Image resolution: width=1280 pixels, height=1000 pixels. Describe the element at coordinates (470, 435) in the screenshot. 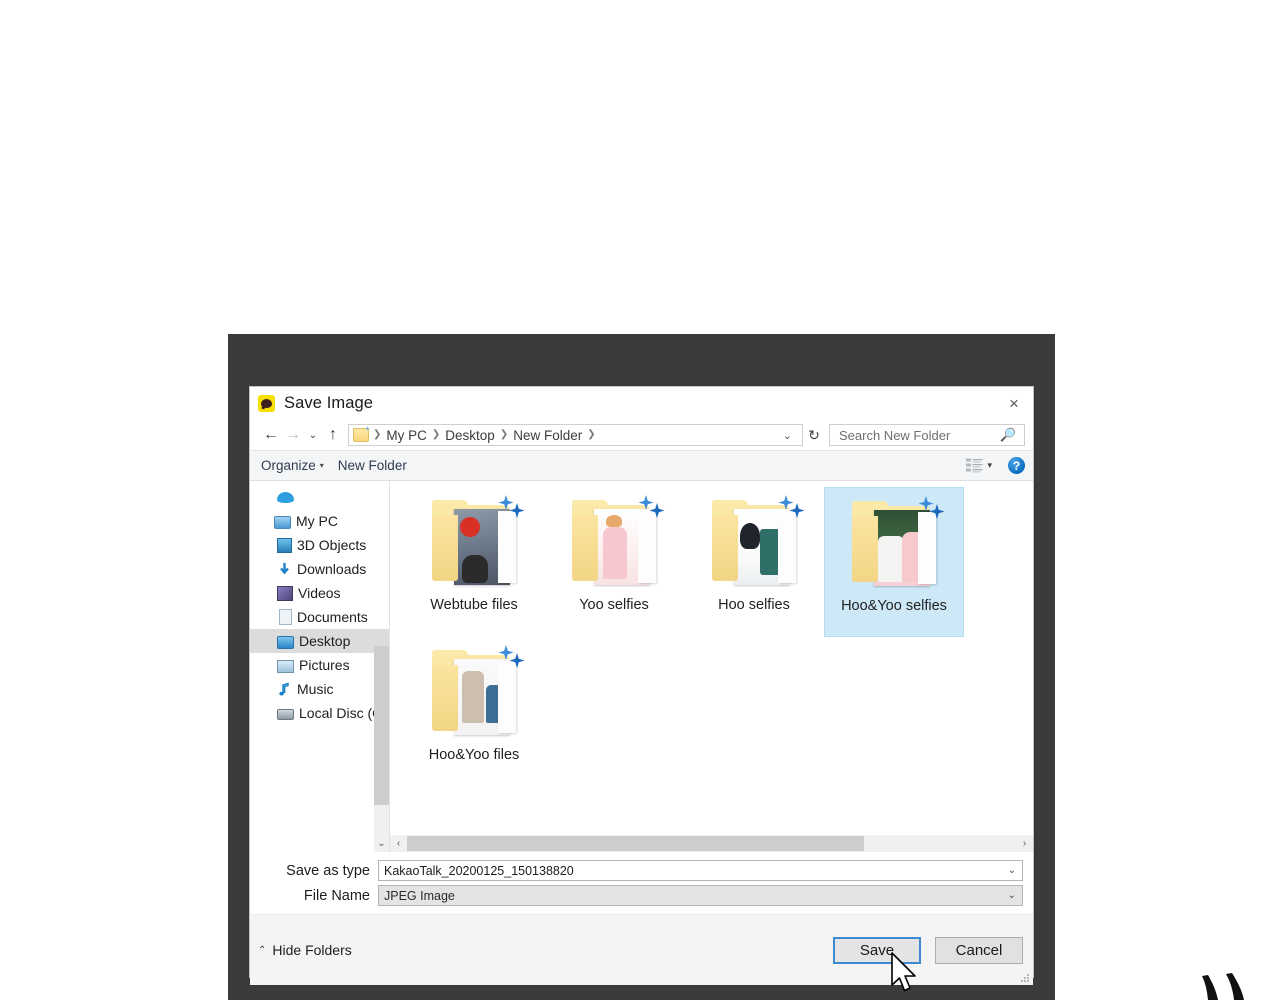

I see `breadcrumb-item-1: Desktop` at that location.